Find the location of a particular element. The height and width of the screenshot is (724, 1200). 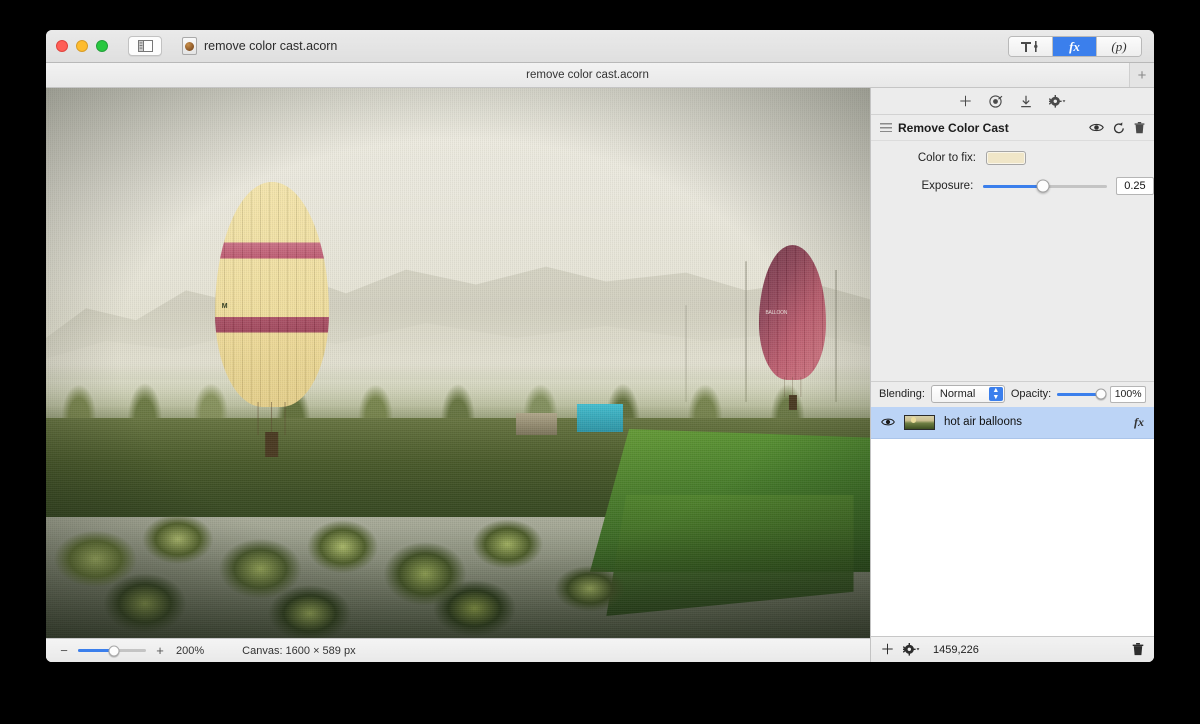

exposure-slider-knob is located at coordinates (1043, 186).